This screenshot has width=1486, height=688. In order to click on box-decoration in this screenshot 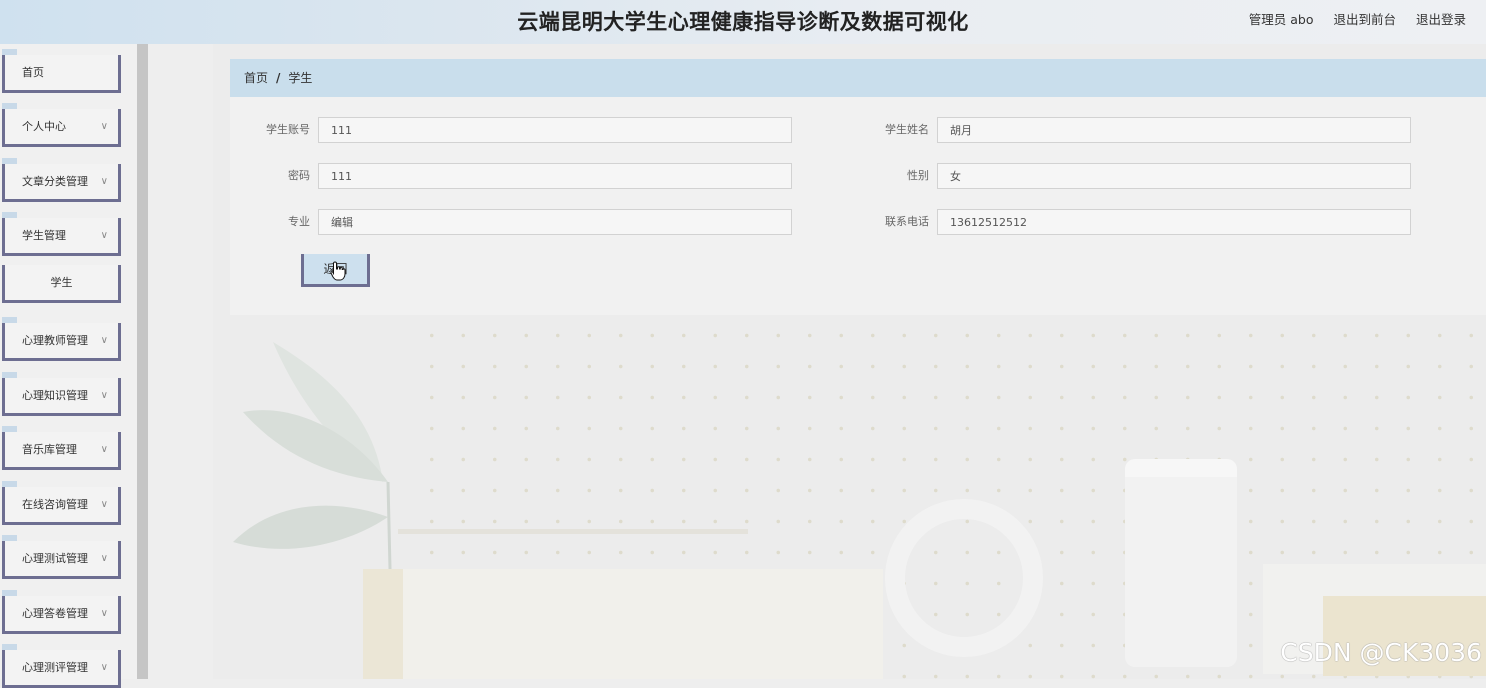, I will do `click(623, 624)`.